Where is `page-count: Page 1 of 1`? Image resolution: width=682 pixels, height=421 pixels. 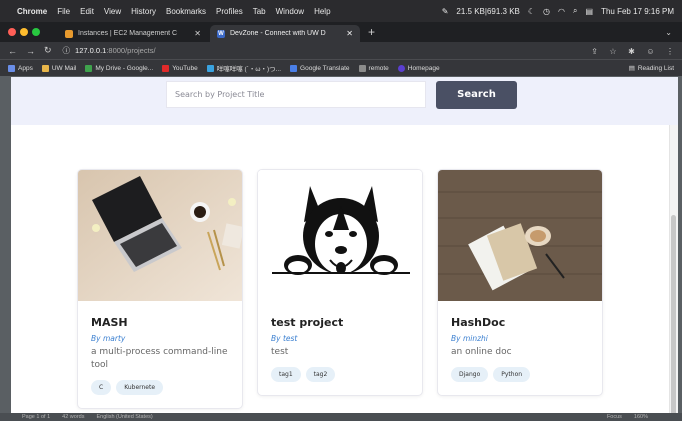 page-count: Page 1 of 1 is located at coordinates (36, 417).